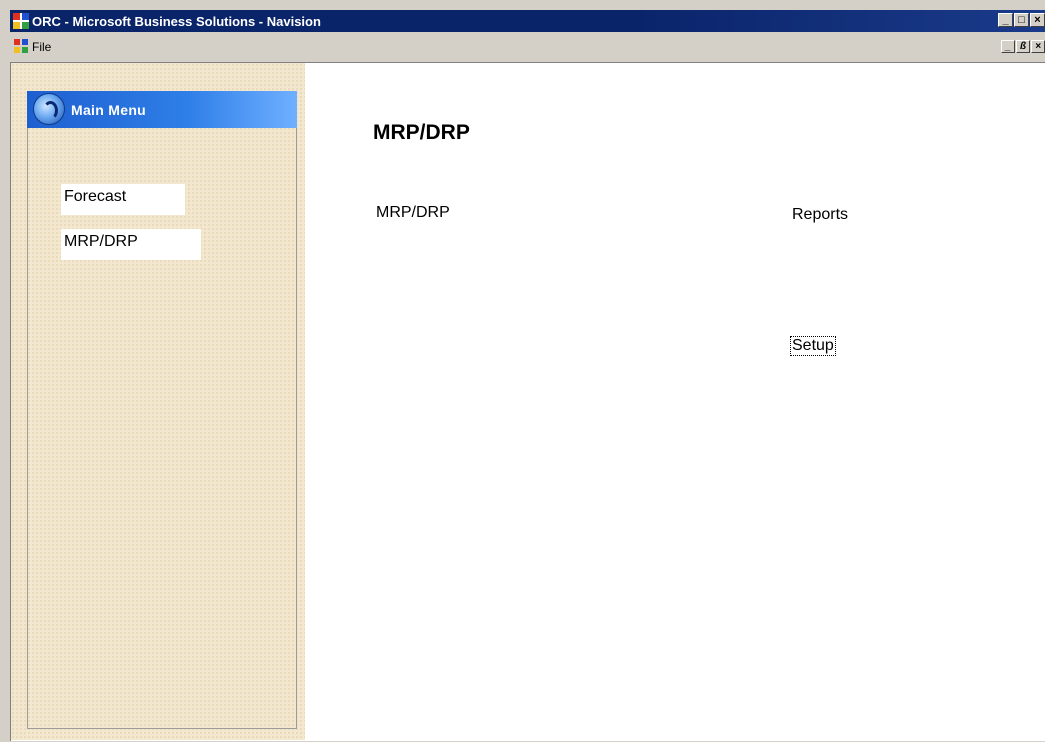 Image resolution: width=1045 pixels, height=742 pixels. I want to click on mdi-restore-button: ß, so click(1023, 46).